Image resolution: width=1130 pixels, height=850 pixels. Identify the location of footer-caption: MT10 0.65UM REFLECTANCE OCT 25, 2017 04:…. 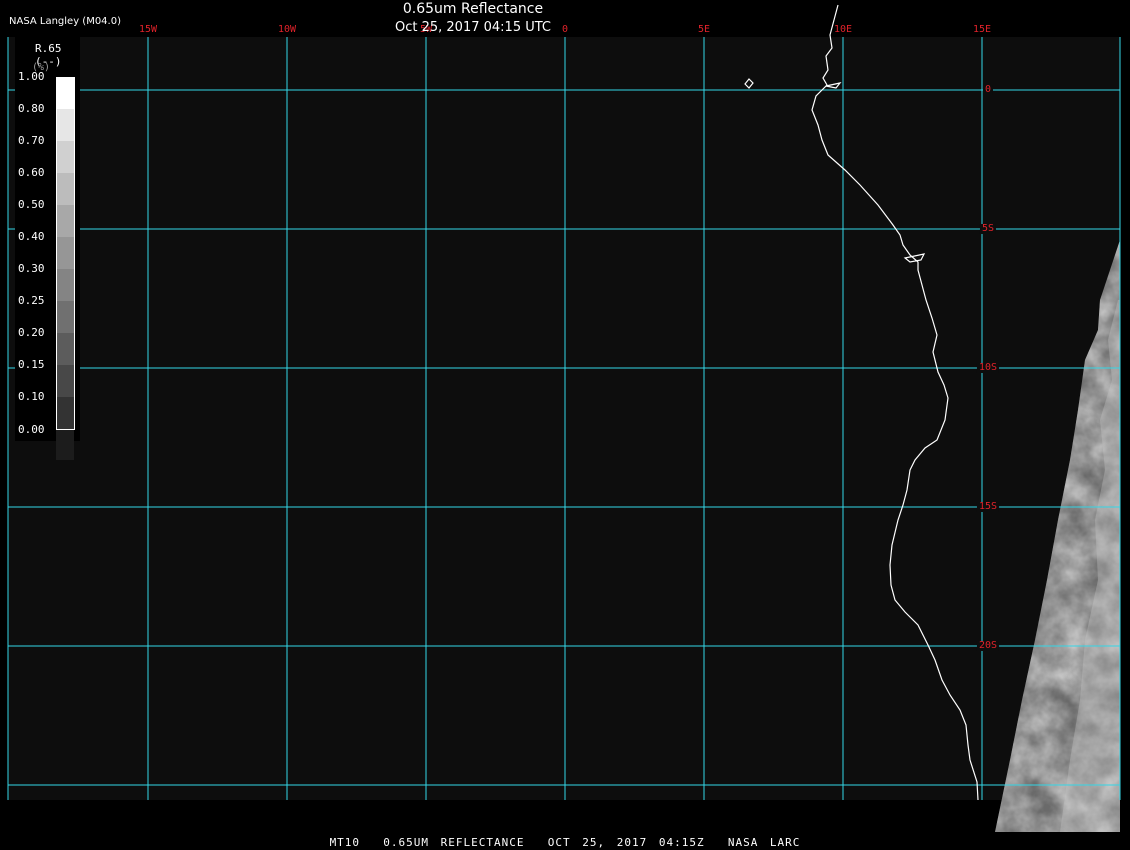
(565, 842).